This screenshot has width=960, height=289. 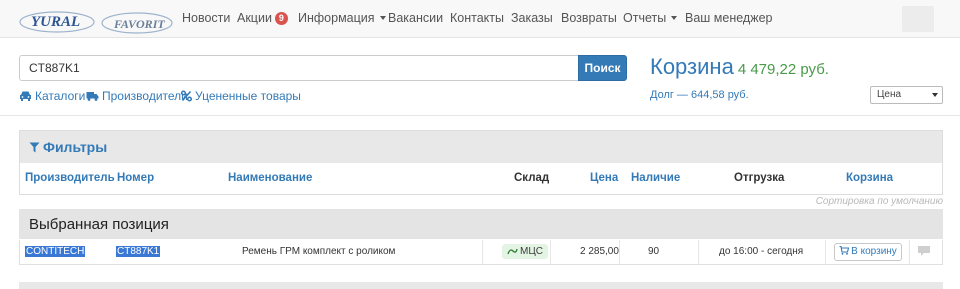 What do you see at coordinates (25, 96) in the screenshot?
I see `car-icon` at bounding box center [25, 96].